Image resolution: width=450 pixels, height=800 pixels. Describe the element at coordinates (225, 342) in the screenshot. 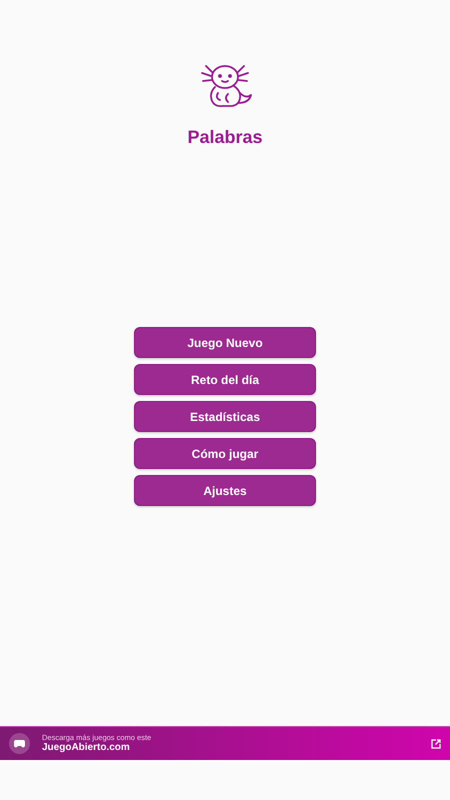

I see `menu-button: Juego Nuevo` at that location.